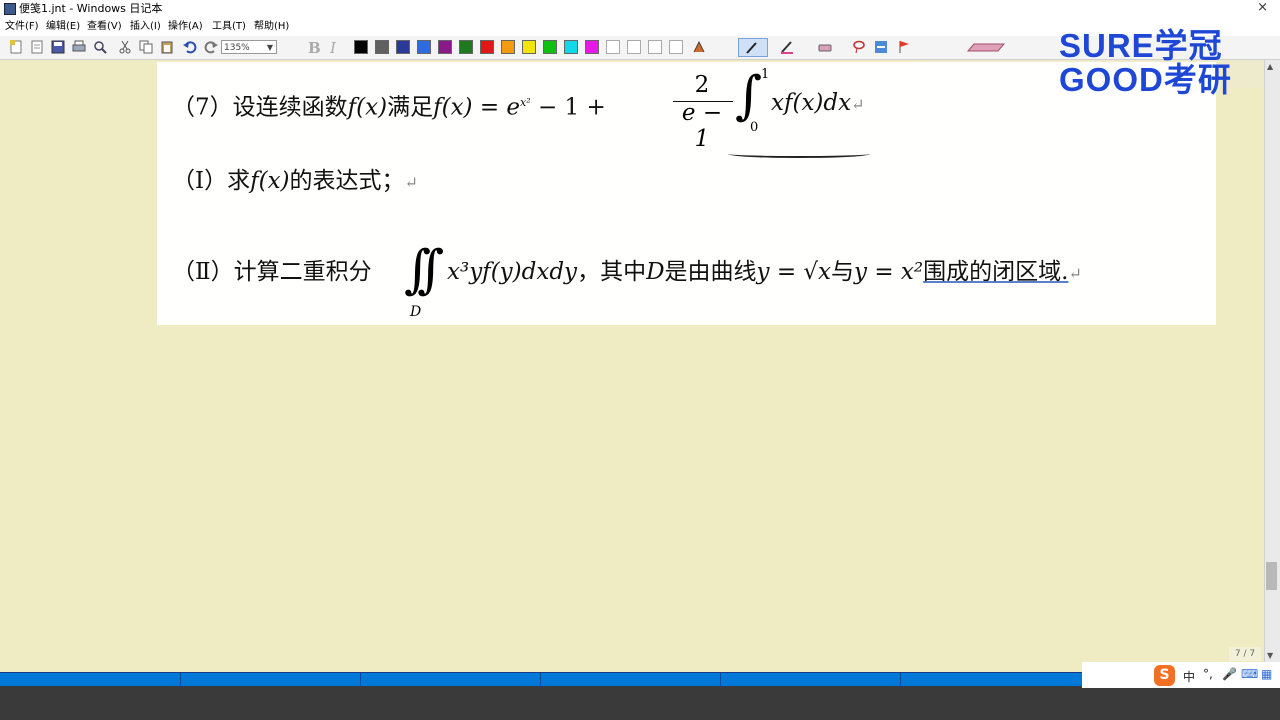 The width and height of the screenshot is (1280, 720). I want to click on part-2-line: x³yf(y)dxdy，其中D是由曲线y = √x与y = x²围成的闭区域.↵, so click(764, 273).